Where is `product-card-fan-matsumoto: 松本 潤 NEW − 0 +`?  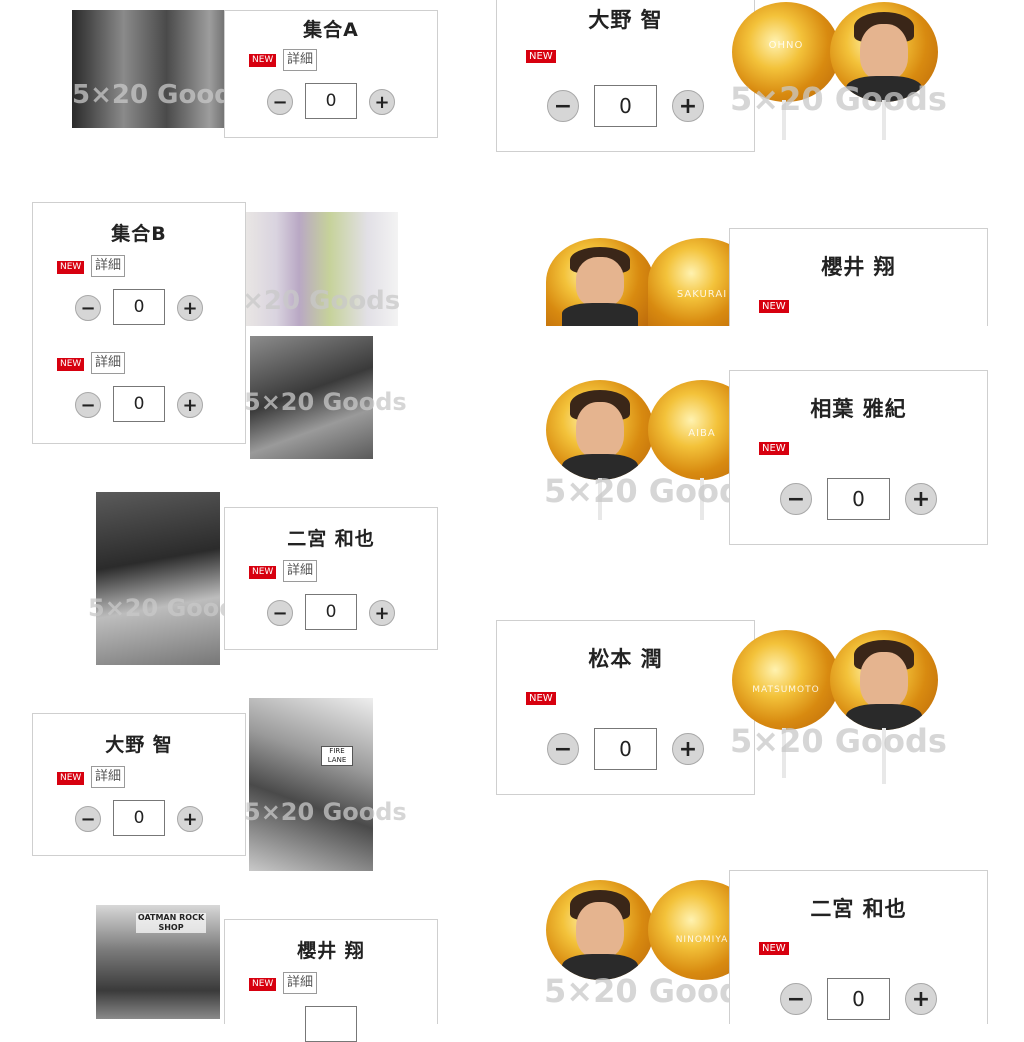 product-card-fan-matsumoto: 松本 潤 NEW − 0 + is located at coordinates (625, 707).